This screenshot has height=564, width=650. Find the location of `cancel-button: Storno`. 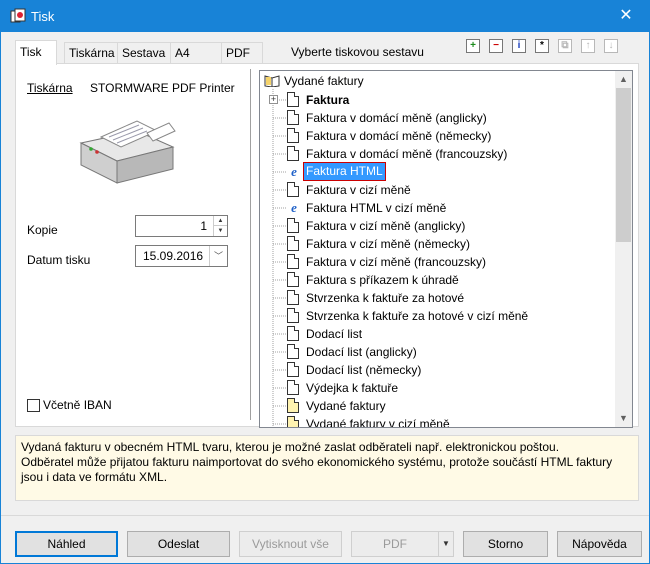

cancel-button: Storno is located at coordinates (505, 544).